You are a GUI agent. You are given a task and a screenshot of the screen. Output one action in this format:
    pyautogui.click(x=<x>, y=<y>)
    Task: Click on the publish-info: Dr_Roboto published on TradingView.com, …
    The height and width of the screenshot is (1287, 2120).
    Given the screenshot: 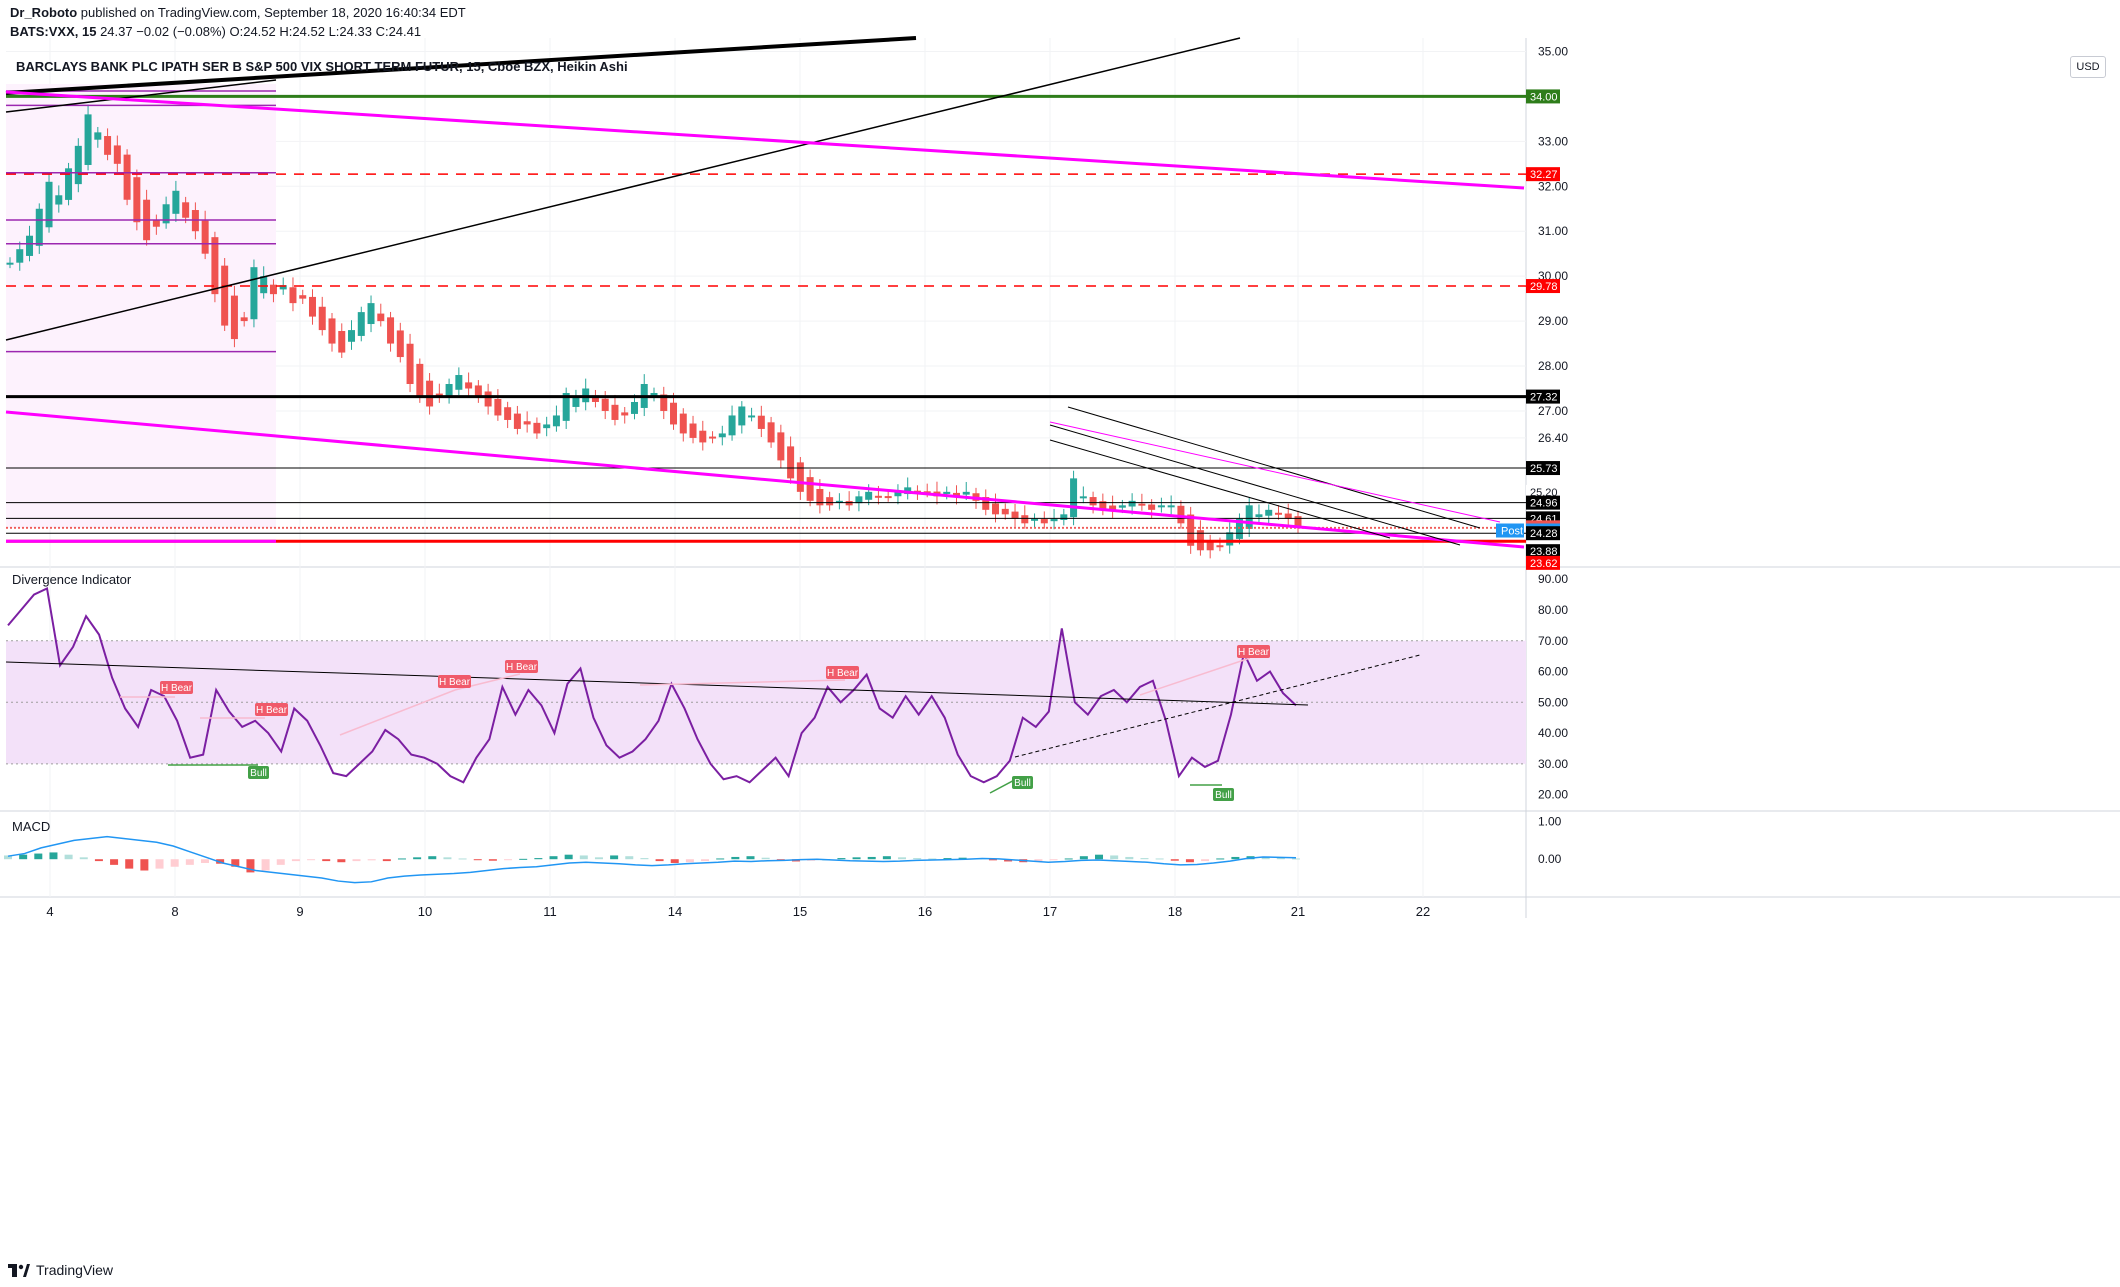 What is the action you would take?
    pyautogui.click(x=238, y=12)
    